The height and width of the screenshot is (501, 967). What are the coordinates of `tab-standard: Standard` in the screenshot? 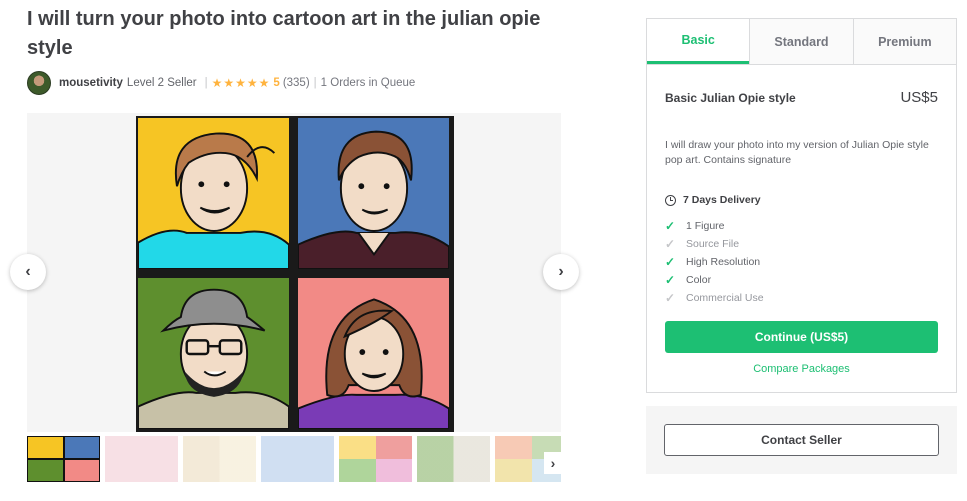 It's located at (801, 41).